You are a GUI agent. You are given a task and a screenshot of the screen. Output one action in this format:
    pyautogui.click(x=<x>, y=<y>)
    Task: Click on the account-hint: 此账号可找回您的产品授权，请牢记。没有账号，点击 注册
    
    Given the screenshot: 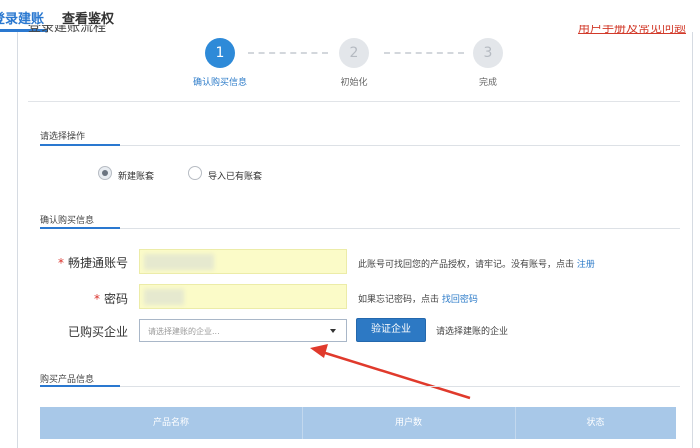 What is the action you would take?
    pyautogui.click(x=476, y=263)
    